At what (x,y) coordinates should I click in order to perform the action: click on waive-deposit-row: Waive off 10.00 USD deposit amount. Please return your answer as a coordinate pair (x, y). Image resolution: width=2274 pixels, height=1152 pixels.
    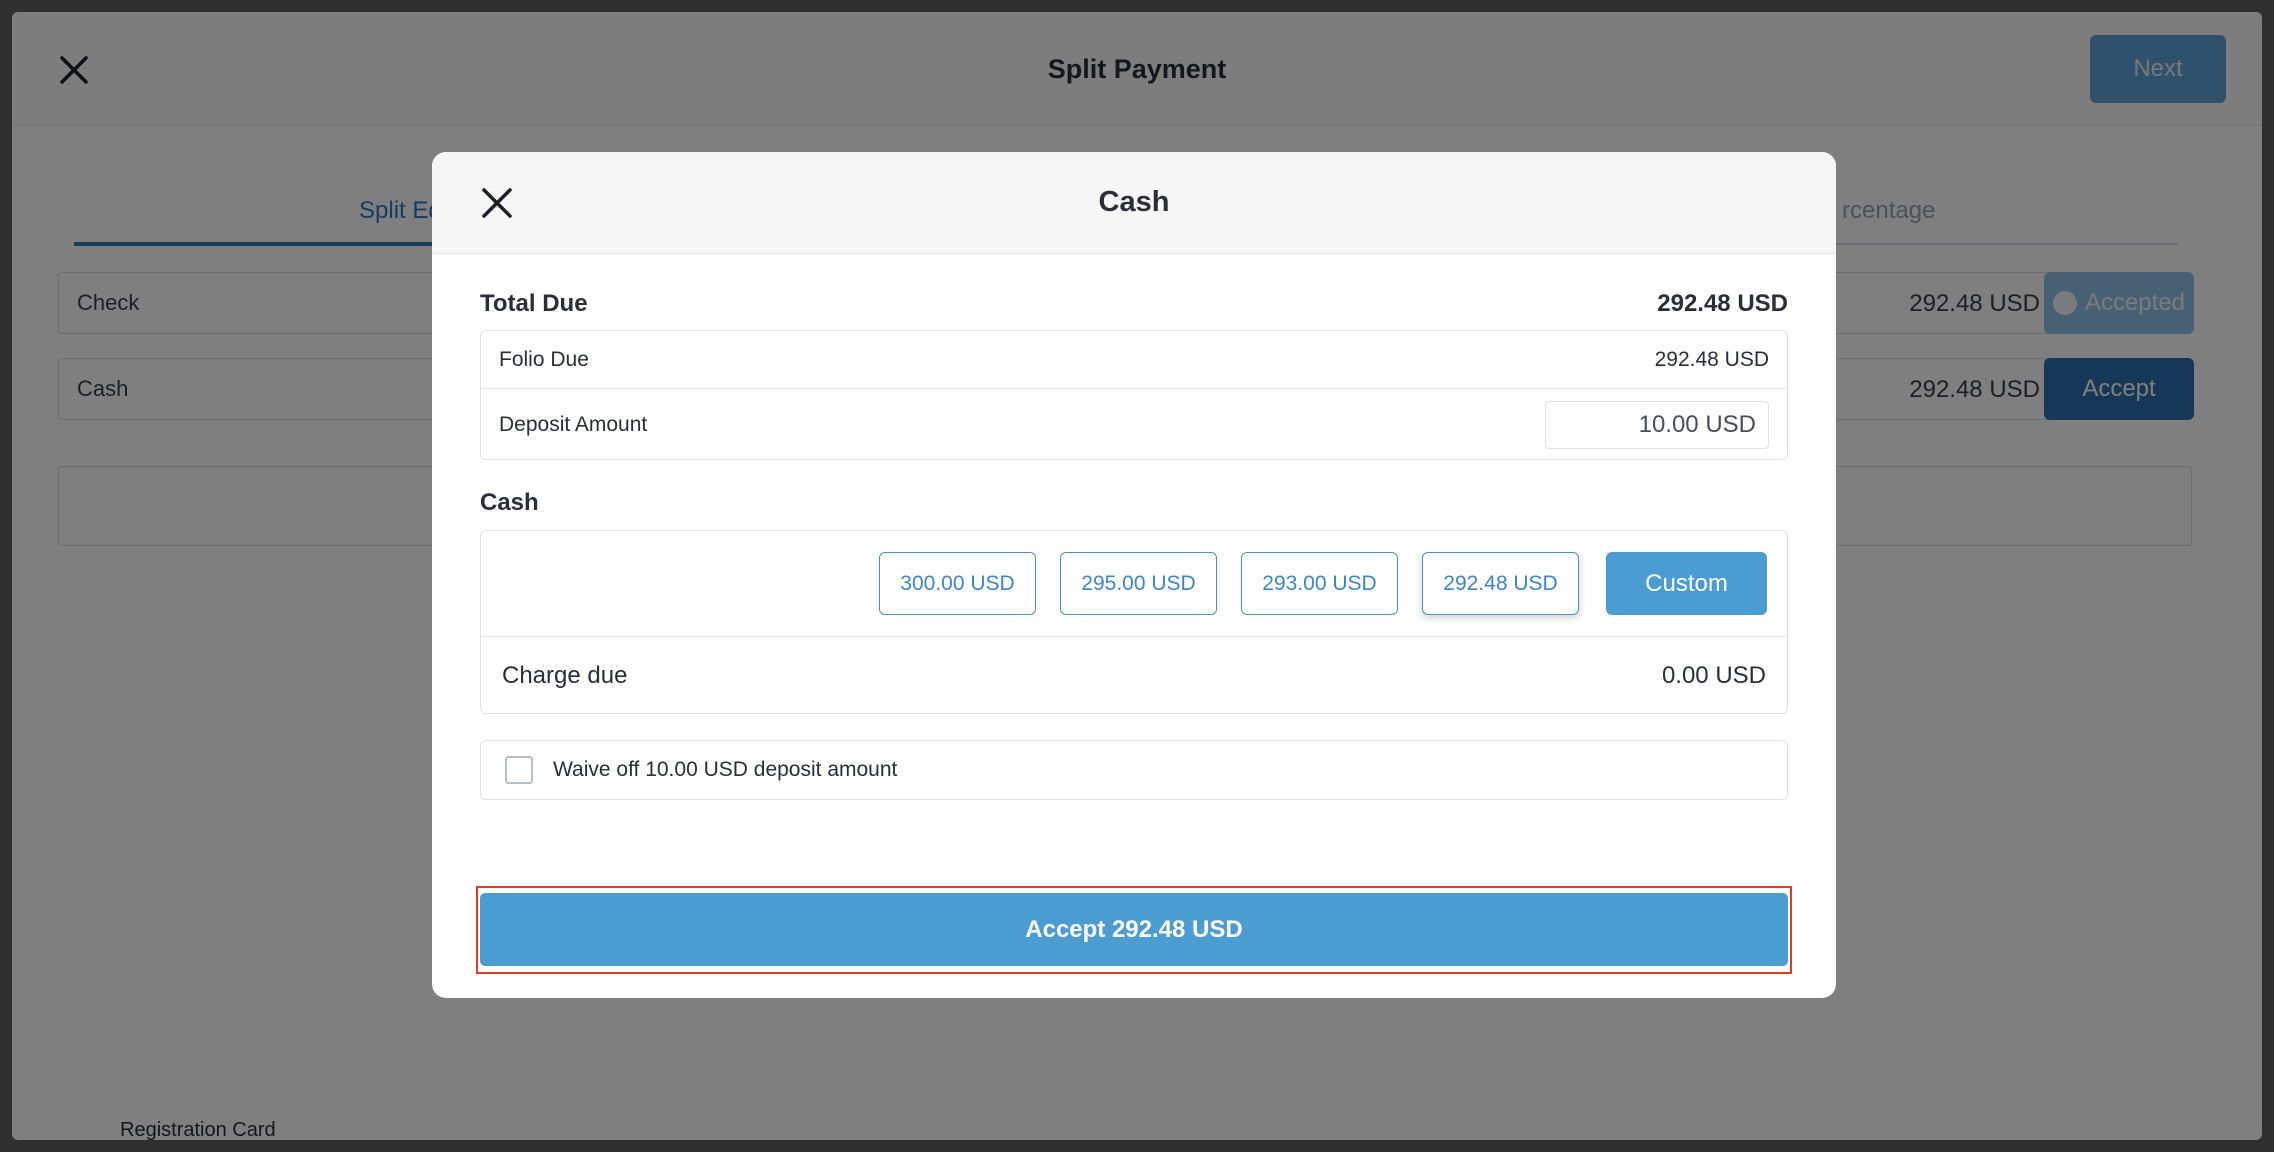
    Looking at the image, I should click on (1134, 770).